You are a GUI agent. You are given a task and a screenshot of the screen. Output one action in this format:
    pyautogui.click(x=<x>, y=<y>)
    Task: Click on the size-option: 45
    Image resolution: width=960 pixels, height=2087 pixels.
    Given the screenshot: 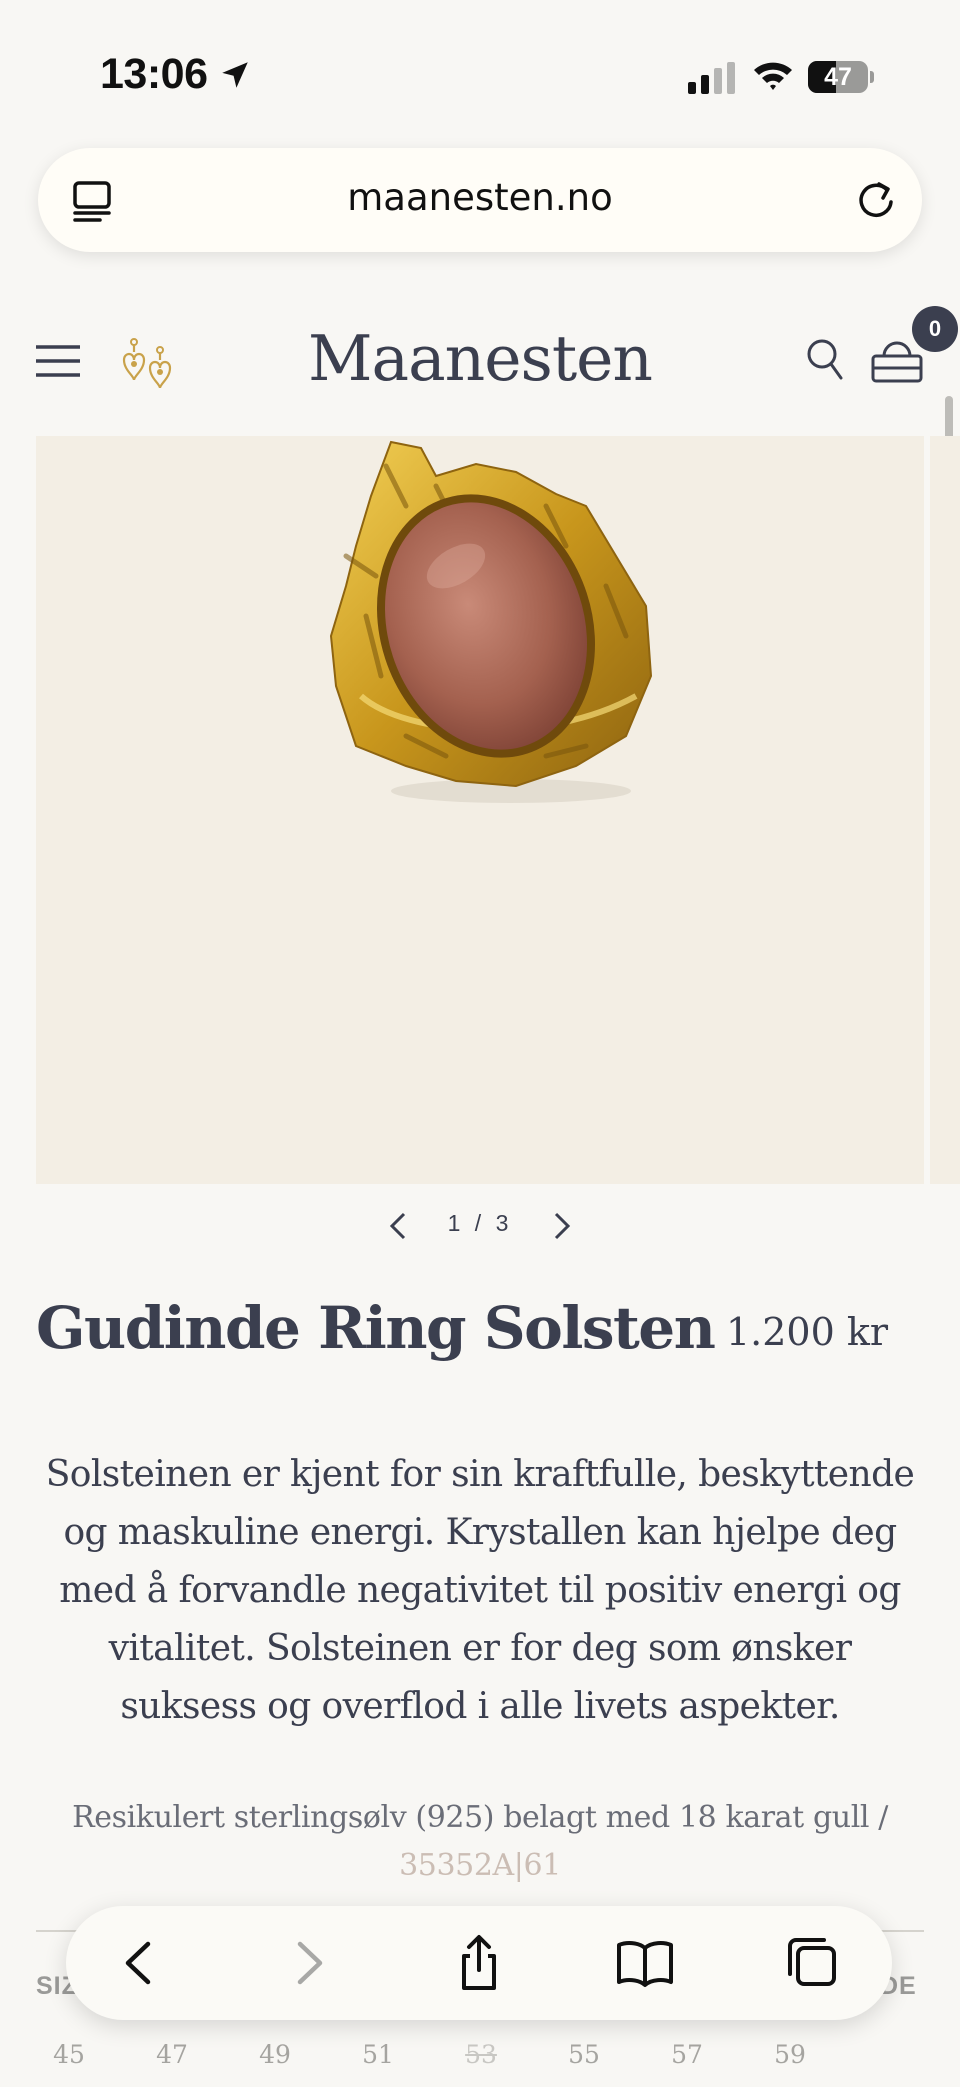 What is the action you would take?
    pyautogui.click(x=69, y=2054)
    